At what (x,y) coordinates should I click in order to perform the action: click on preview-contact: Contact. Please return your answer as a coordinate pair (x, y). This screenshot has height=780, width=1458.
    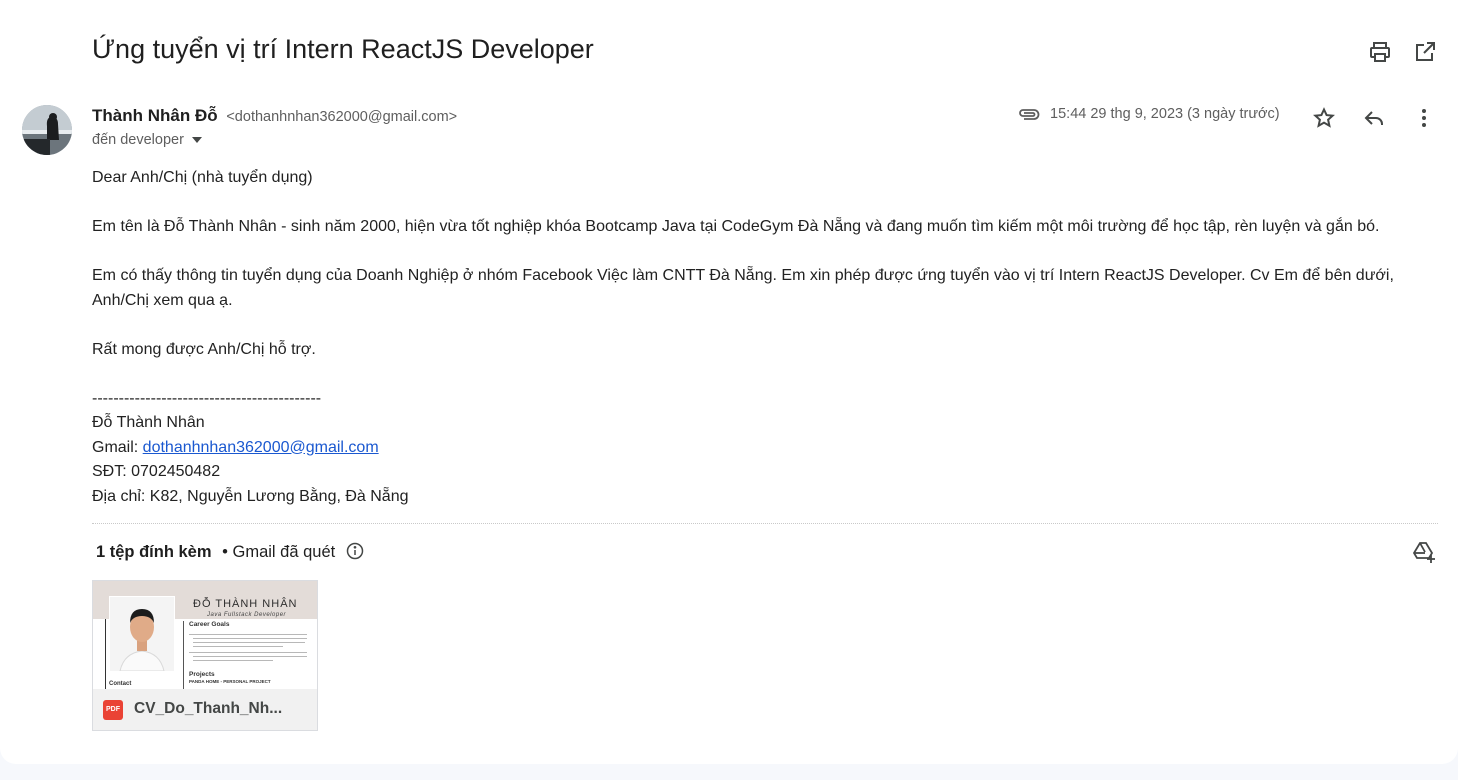
    Looking at the image, I should click on (120, 684).